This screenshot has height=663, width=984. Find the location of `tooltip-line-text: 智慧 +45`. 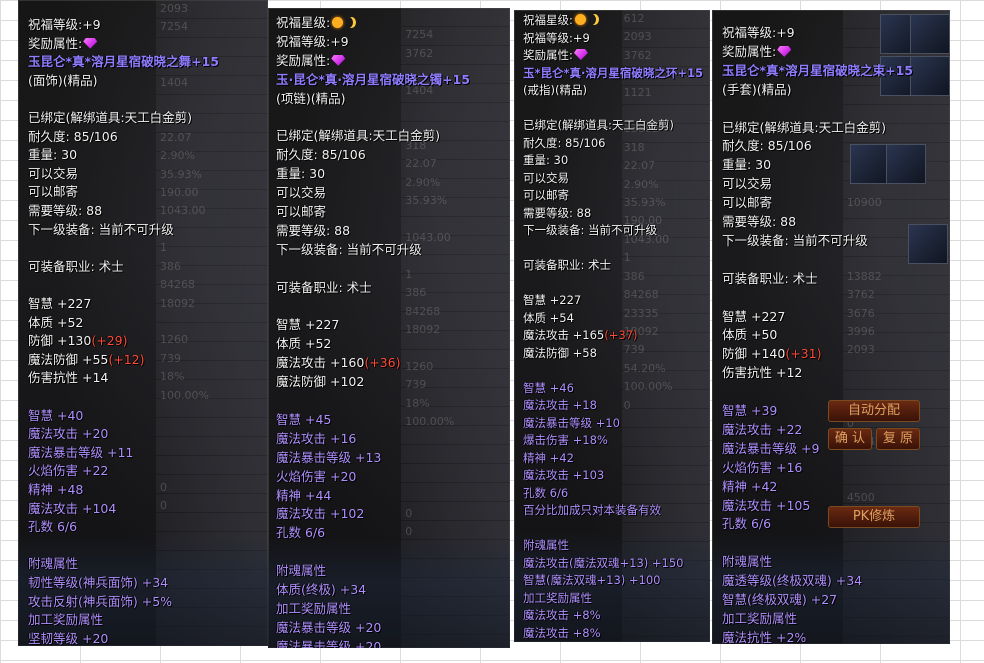

tooltip-line-text: 智慧 +45 is located at coordinates (304, 419).